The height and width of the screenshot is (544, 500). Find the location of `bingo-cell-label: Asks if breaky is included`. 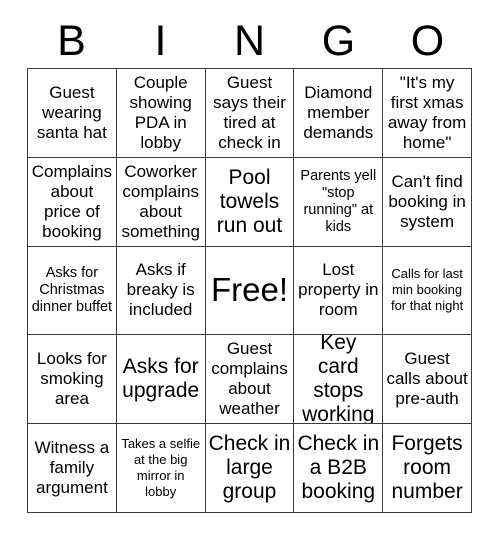

bingo-cell-label: Asks if breaky is included is located at coordinates (160, 290).